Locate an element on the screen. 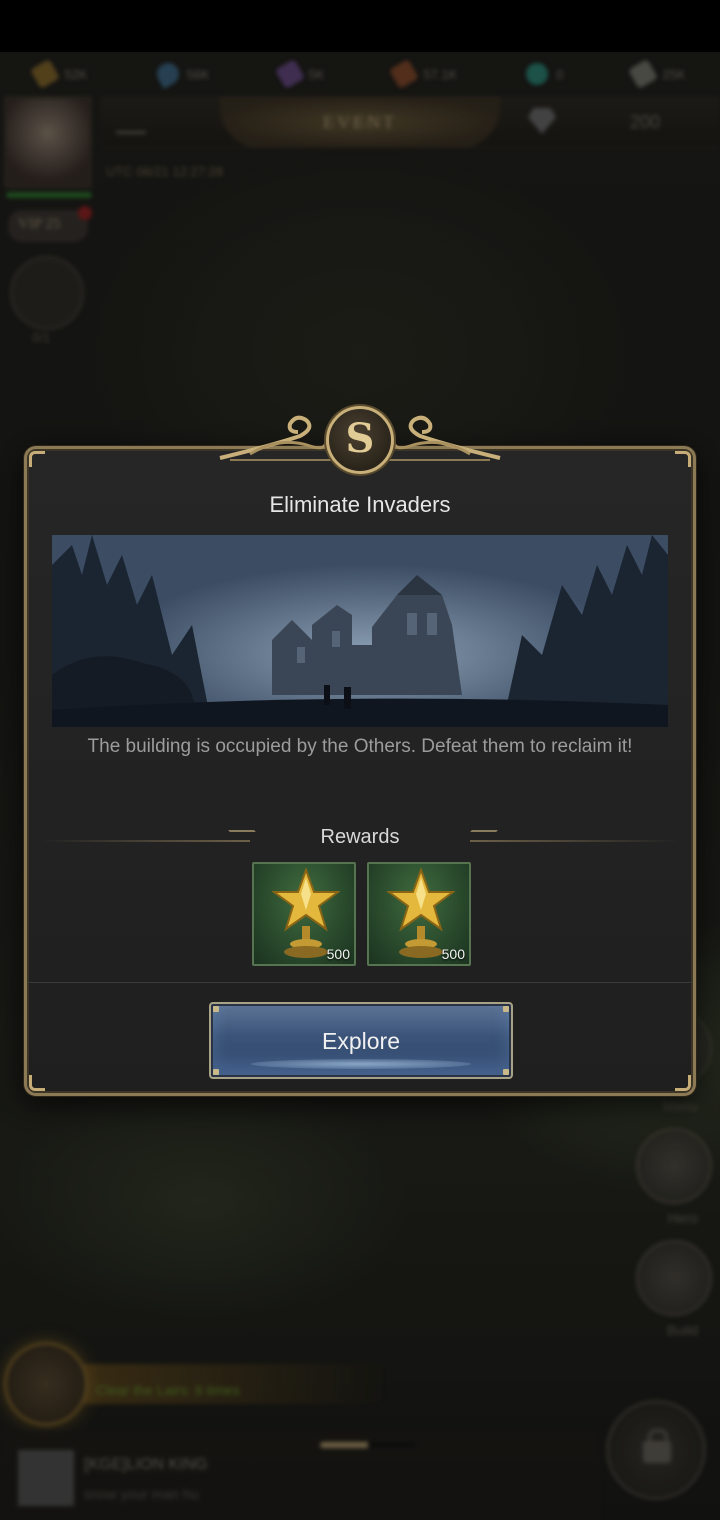 The image size is (720, 1520). dialog-divider is located at coordinates (360, 982).